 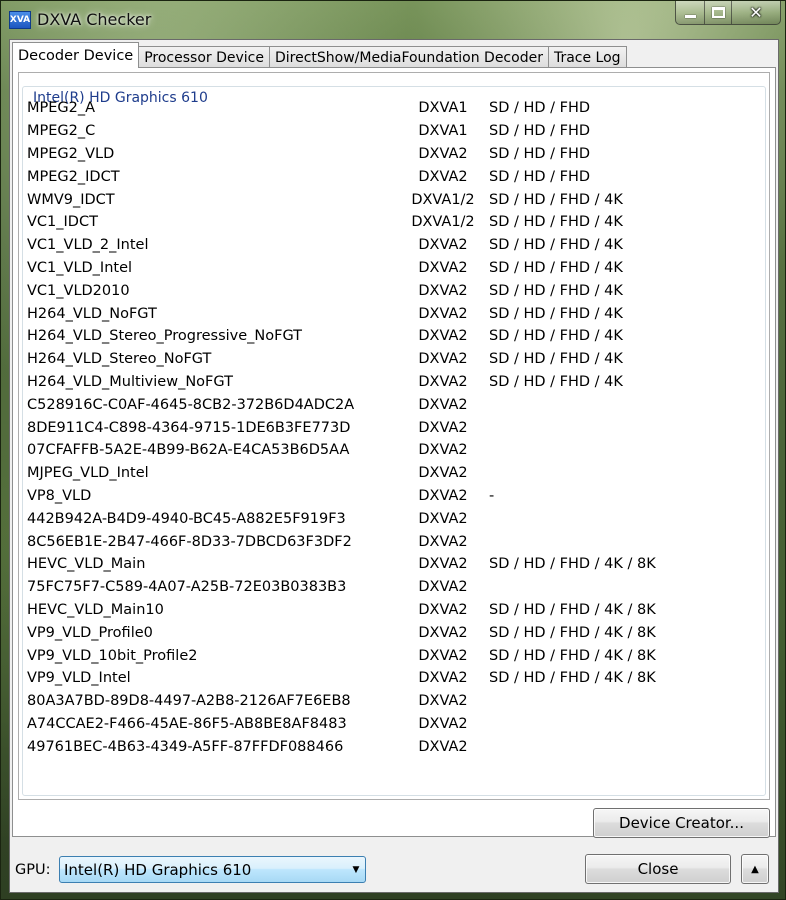 I want to click on maximize-button, so click(x=718, y=12).